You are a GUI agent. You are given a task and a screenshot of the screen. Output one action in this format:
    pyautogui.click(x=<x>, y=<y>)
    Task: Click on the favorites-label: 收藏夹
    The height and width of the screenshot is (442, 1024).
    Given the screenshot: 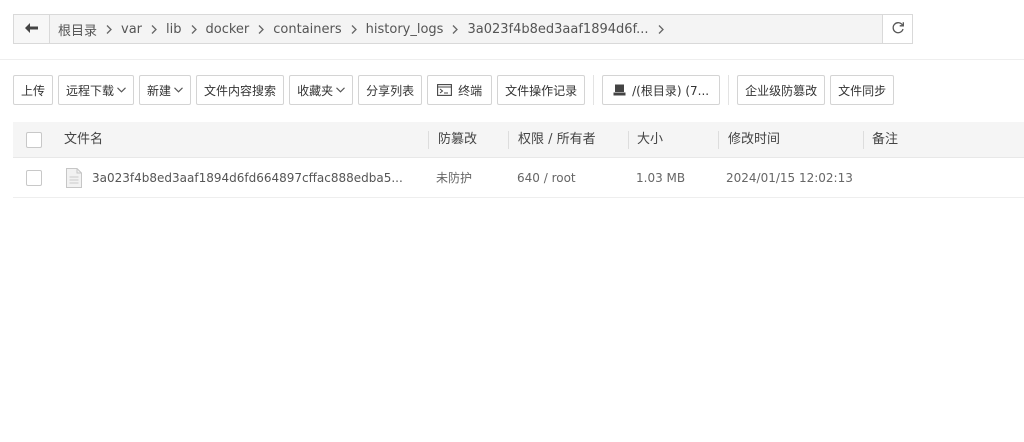 What is the action you would take?
    pyautogui.click(x=315, y=90)
    